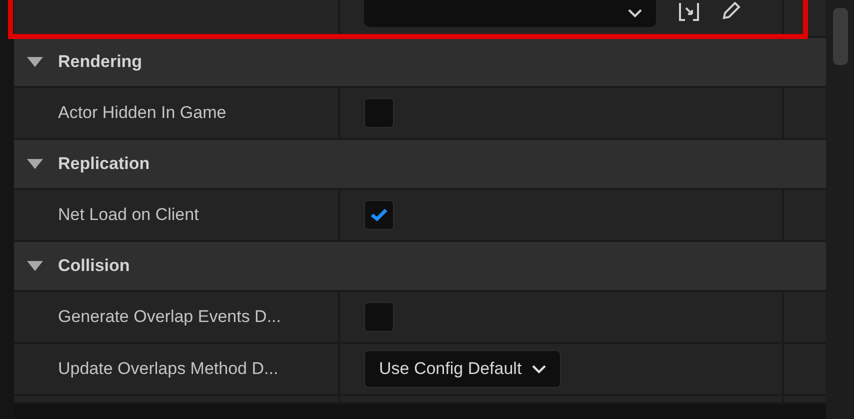 This screenshot has height=419, width=854. Describe the element at coordinates (840, 36) in the screenshot. I see `scrollbar-thumb` at that location.